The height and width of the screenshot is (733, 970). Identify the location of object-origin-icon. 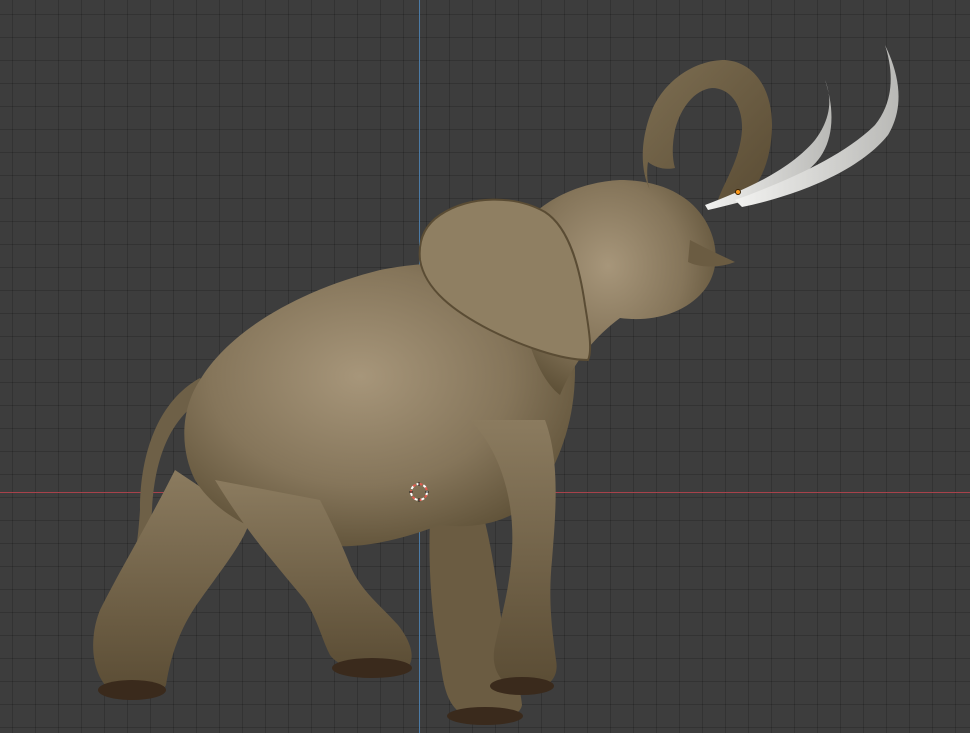
(738, 192).